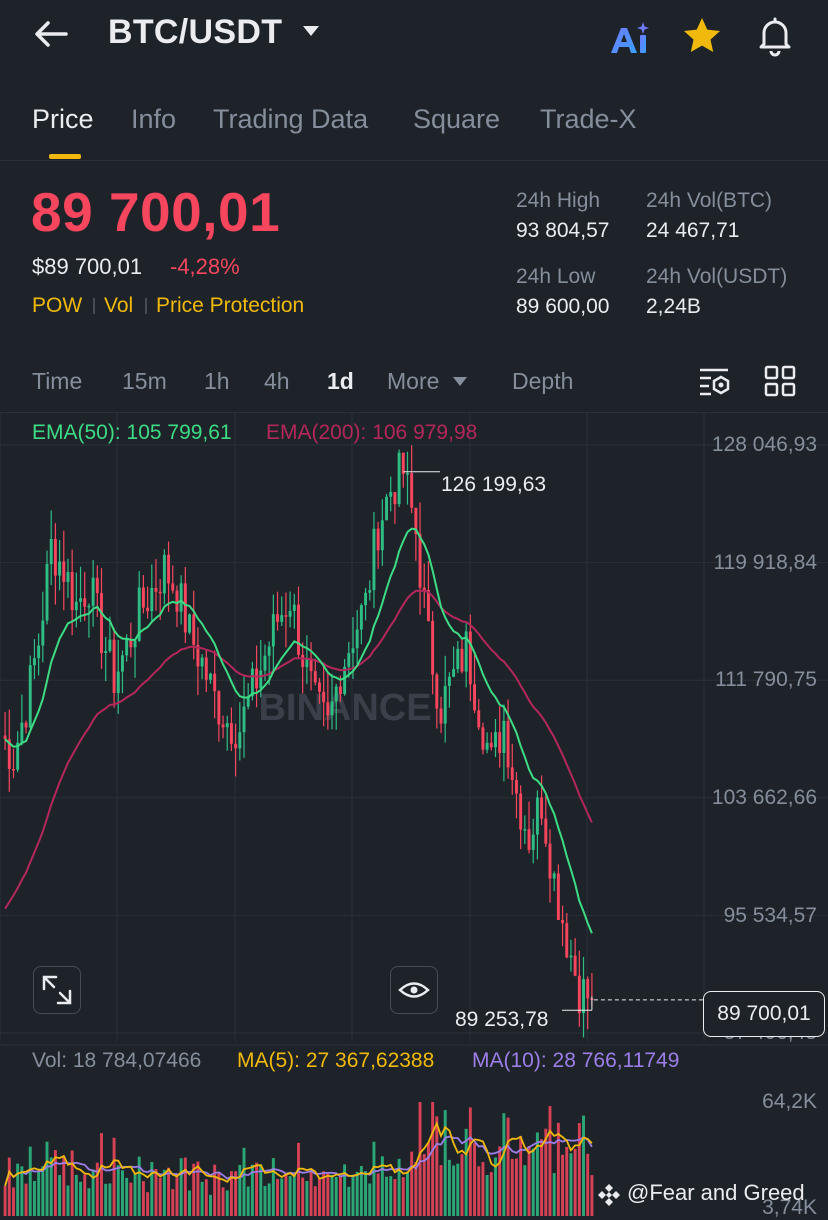 Image resolution: width=828 pixels, height=1220 pixels. I want to click on high-marker-label: 126 199,63, so click(494, 484).